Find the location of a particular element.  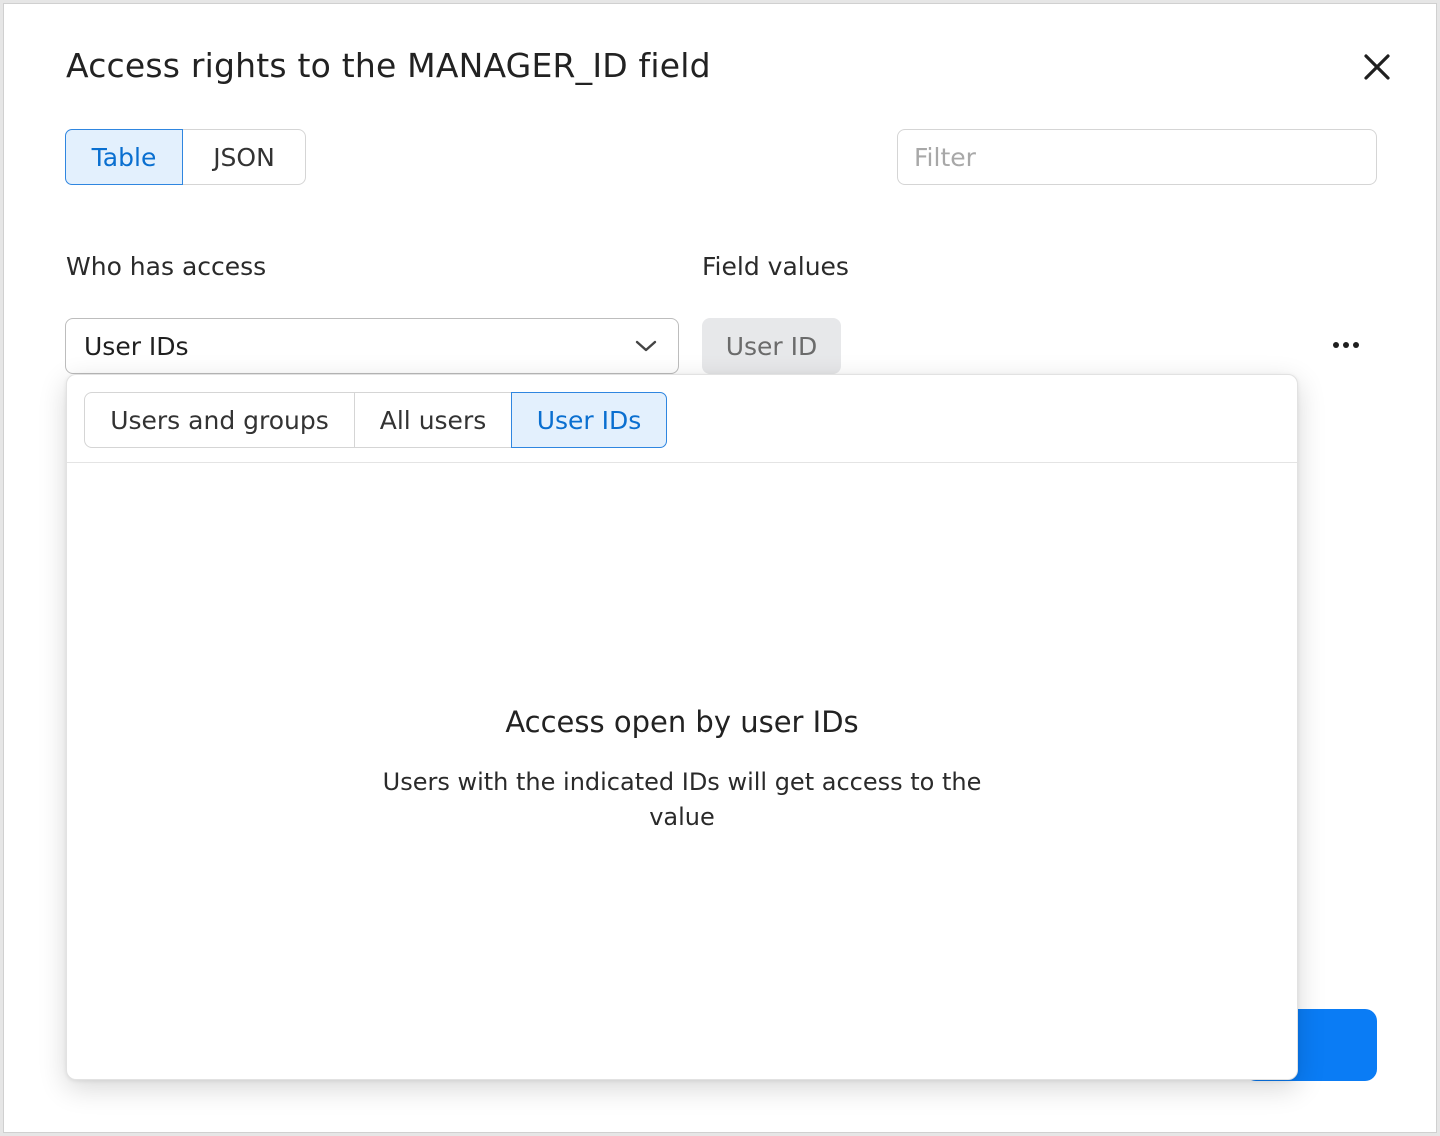

view-toggle: Table JSON is located at coordinates (185, 157).